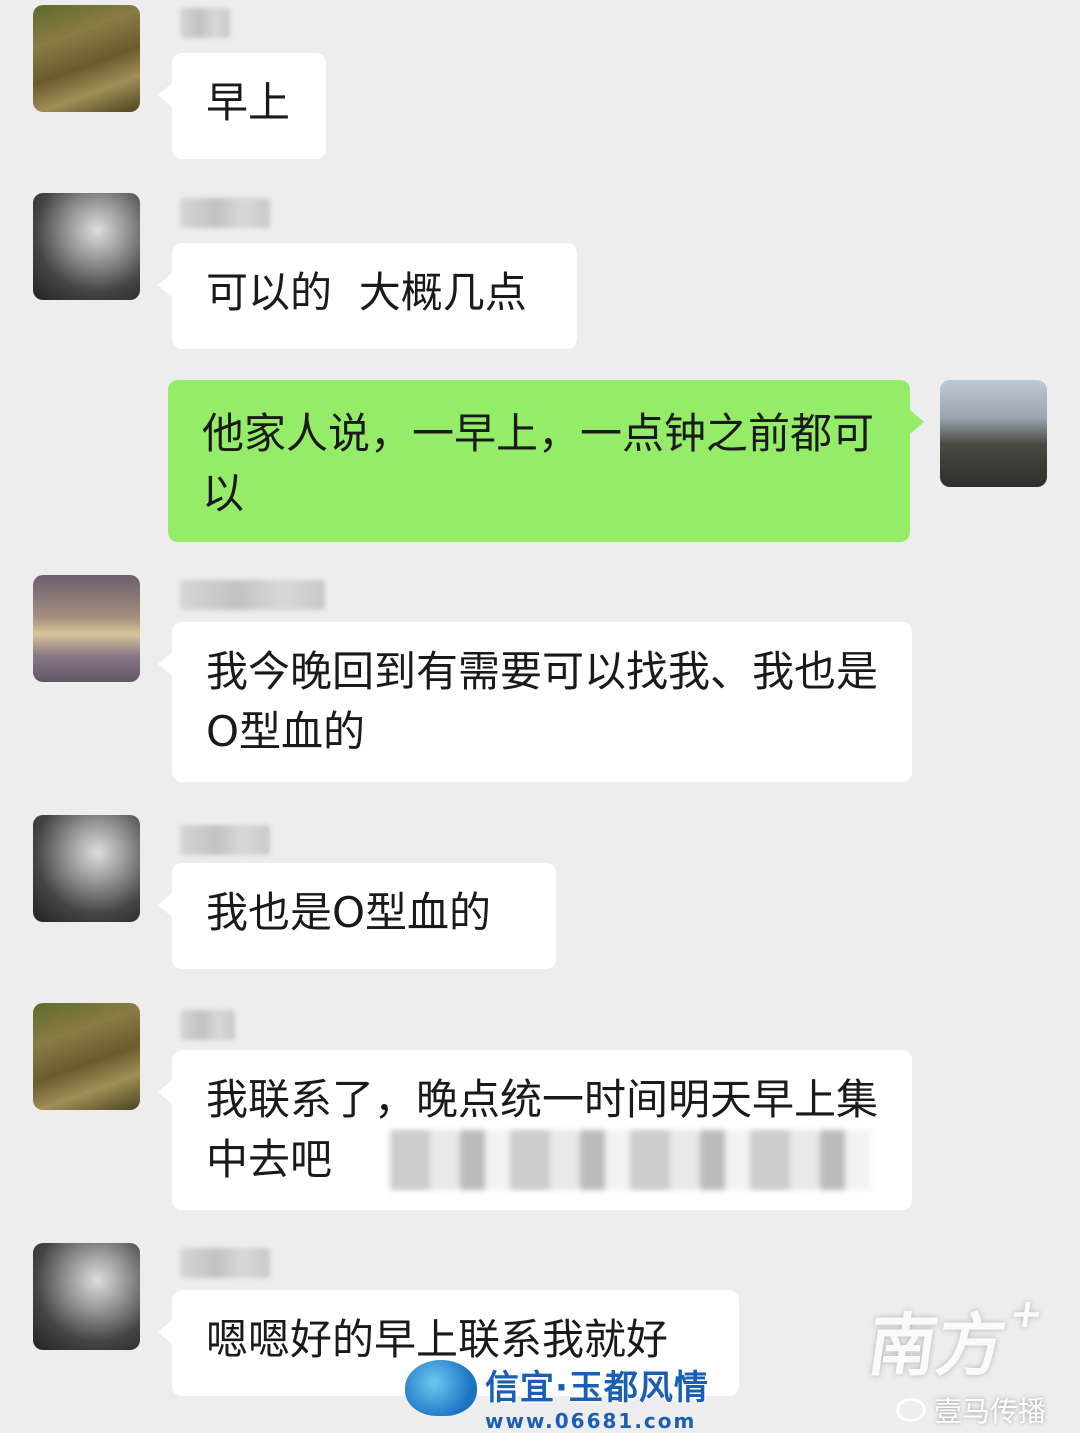 This screenshot has width=1080, height=1433. What do you see at coordinates (542, 701) in the screenshot?
I see `message-text-4: 我今晚回到有需要可以找我、我也是O型血的` at bounding box center [542, 701].